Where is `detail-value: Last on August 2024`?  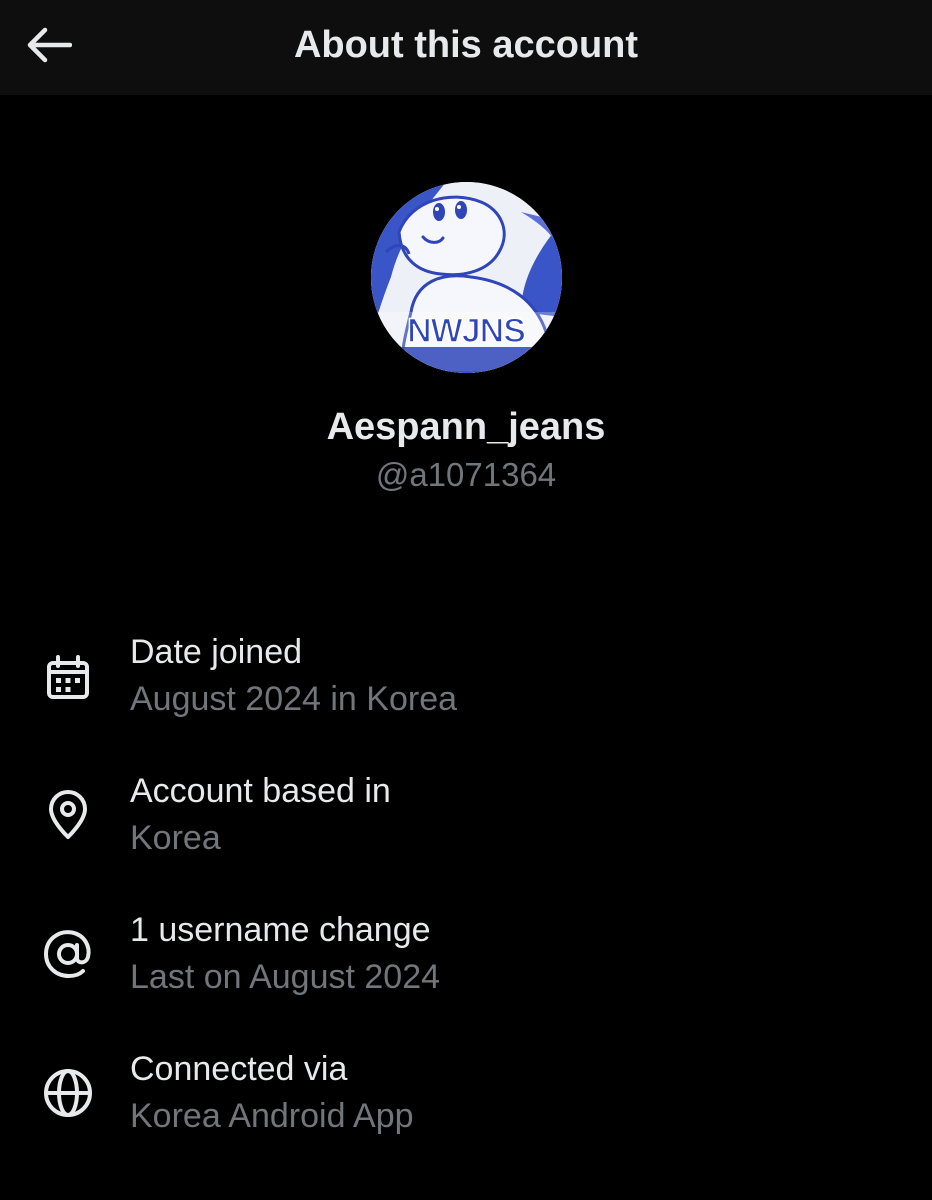
detail-value: Last on August 2024 is located at coordinates (285, 977).